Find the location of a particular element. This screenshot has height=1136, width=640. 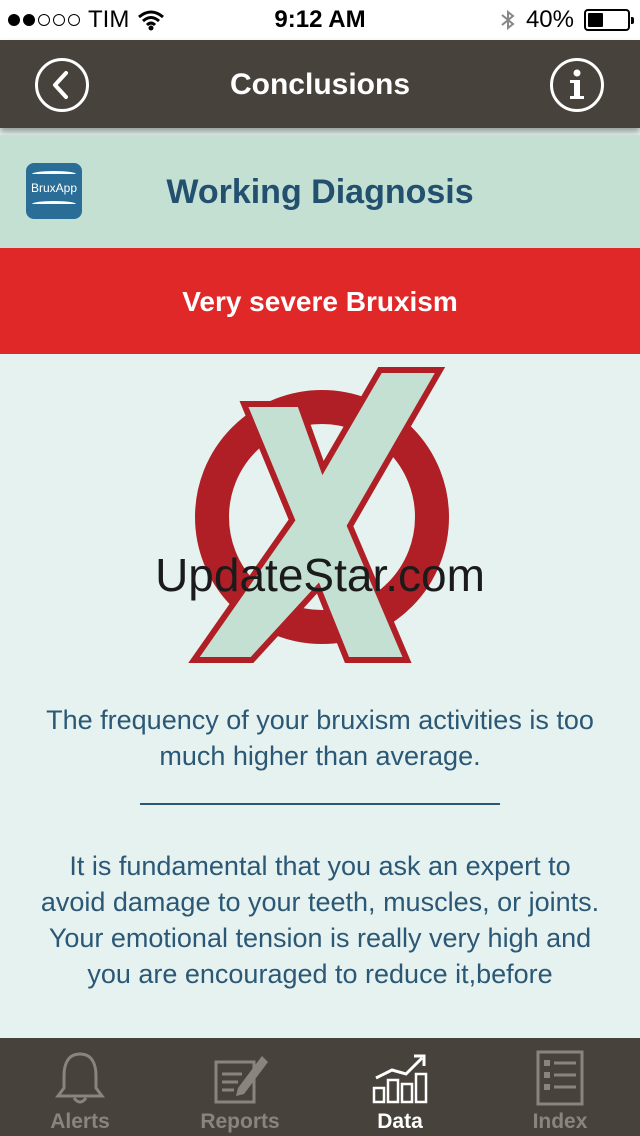

list-icon is located at coordinates (560, 1078).